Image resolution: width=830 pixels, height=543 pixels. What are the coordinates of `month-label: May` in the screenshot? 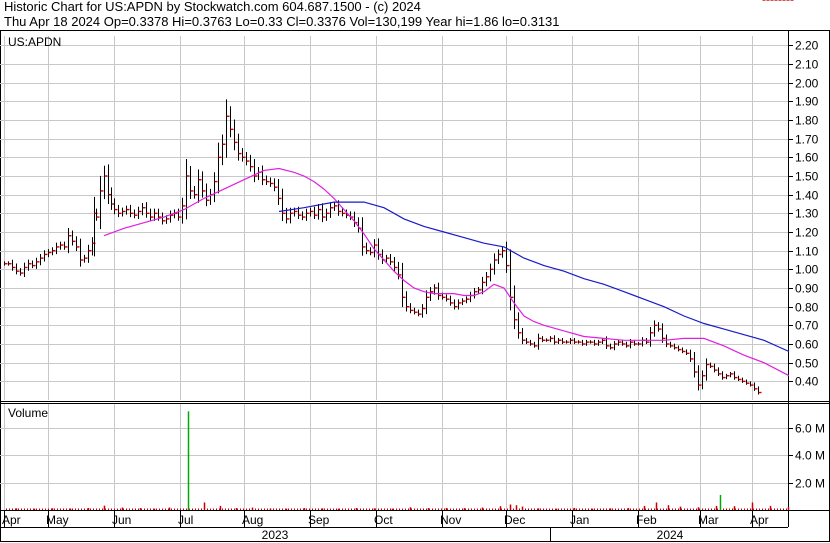 It's located at (57, 520).